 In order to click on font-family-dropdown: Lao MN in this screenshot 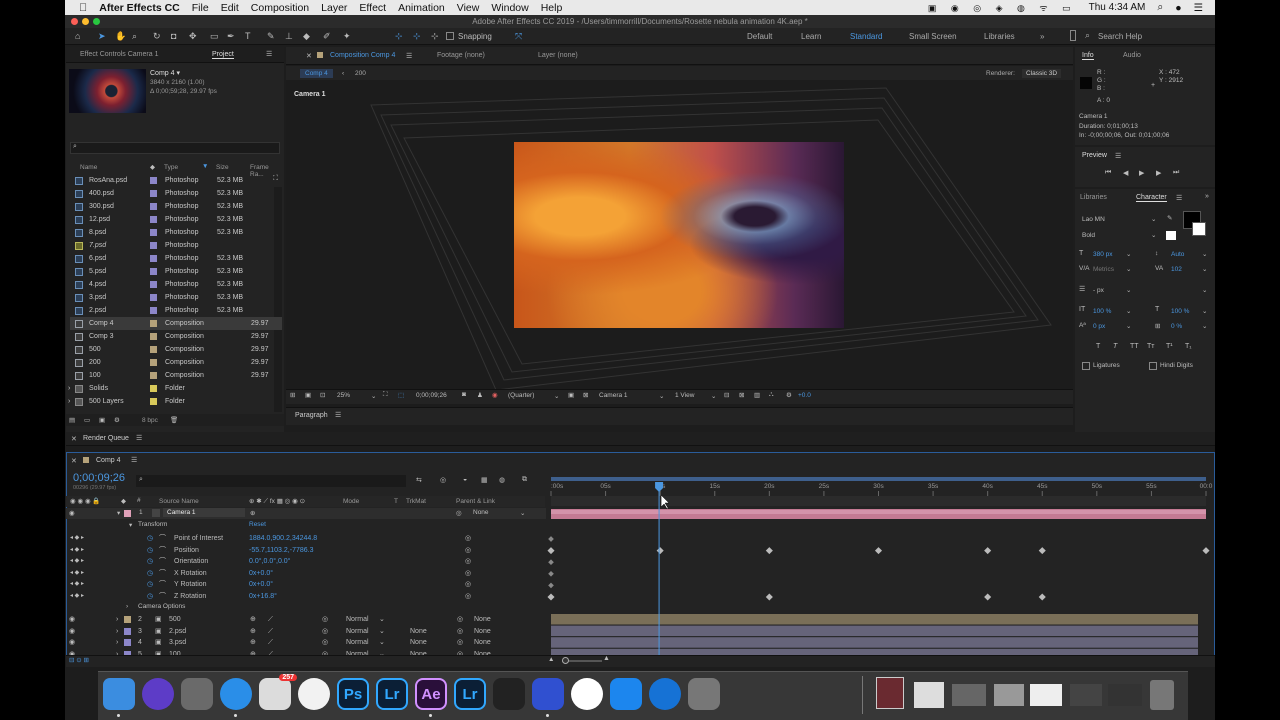, I will do `click(1093, 219)`.